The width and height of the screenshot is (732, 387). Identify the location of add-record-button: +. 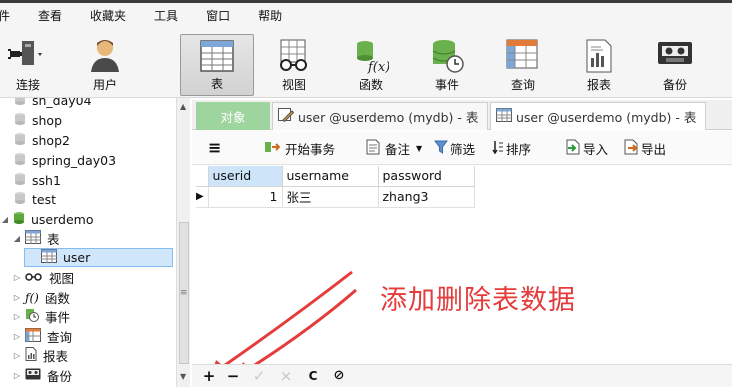
(209, 376).